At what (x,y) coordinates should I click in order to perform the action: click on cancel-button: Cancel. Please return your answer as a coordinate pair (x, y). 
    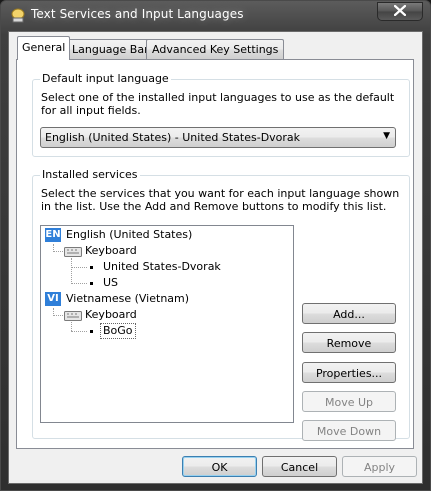
    Looking at the image, I should click on (299, 466).